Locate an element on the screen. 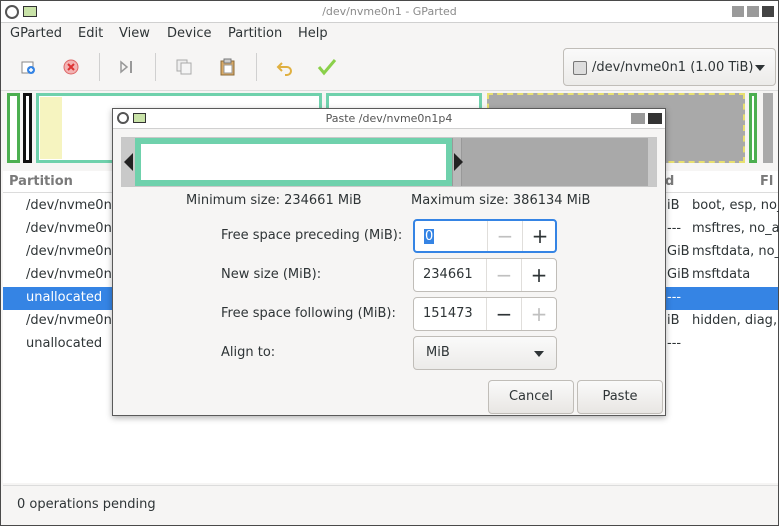 The image size is (779, 526). paste-button: Paste is located at coordinates (620, 397).